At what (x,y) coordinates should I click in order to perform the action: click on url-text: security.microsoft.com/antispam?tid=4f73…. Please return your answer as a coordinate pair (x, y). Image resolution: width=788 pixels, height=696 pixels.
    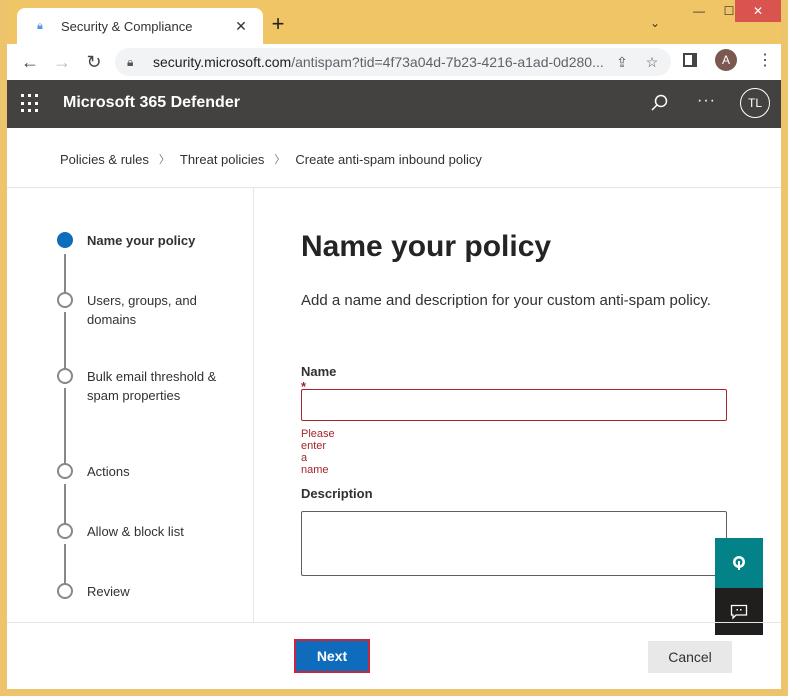
    Looking at the image, I should click on (382, 62).